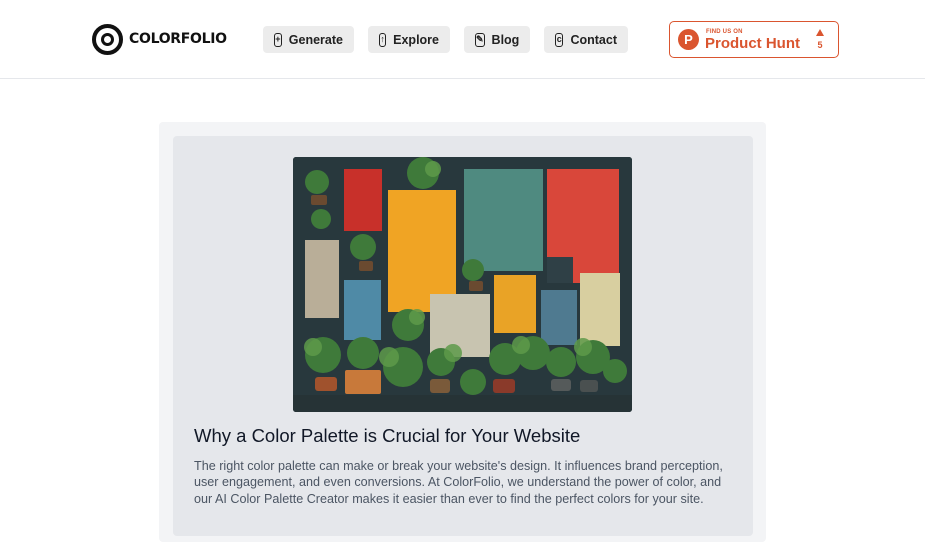 Image resolution: width=925 pixels, height=542 pixels. Describe the element at coordinates (593, 39) in the screenshot. I see `nav-contact-label: Contact` at that location.